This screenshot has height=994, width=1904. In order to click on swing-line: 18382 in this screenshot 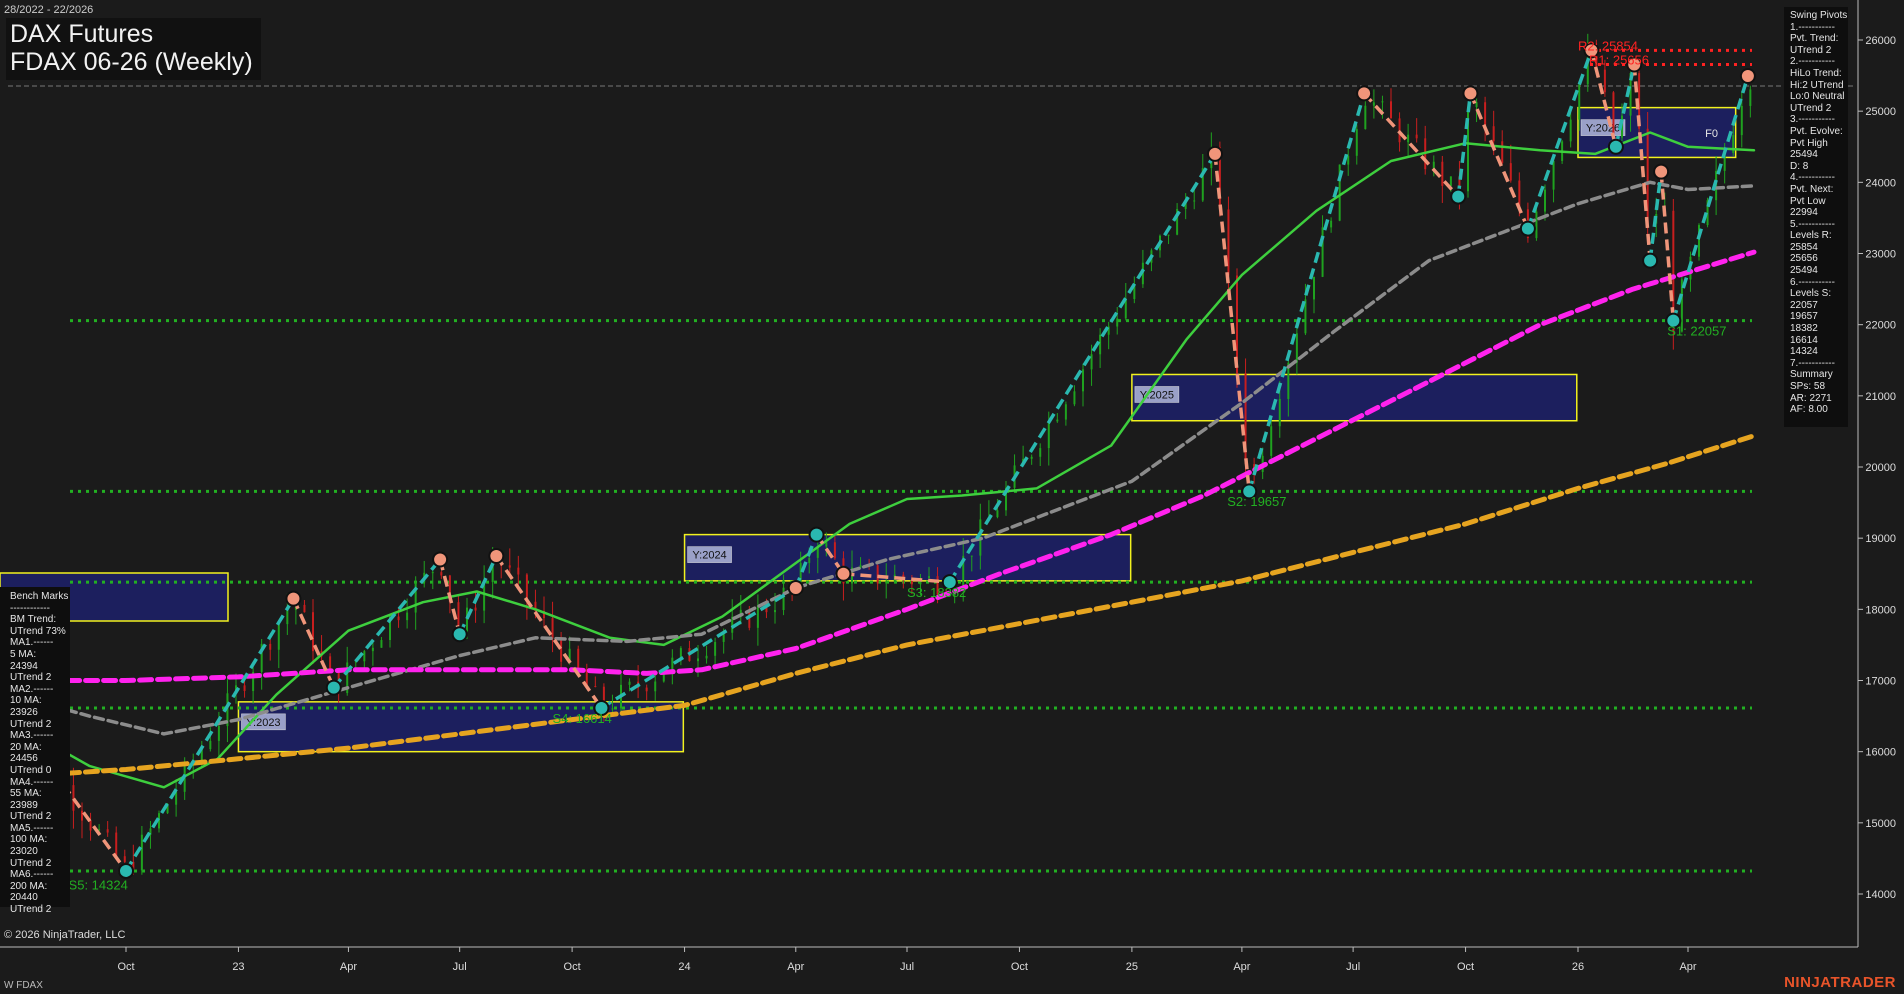, I will do `click(1804, 329)`.